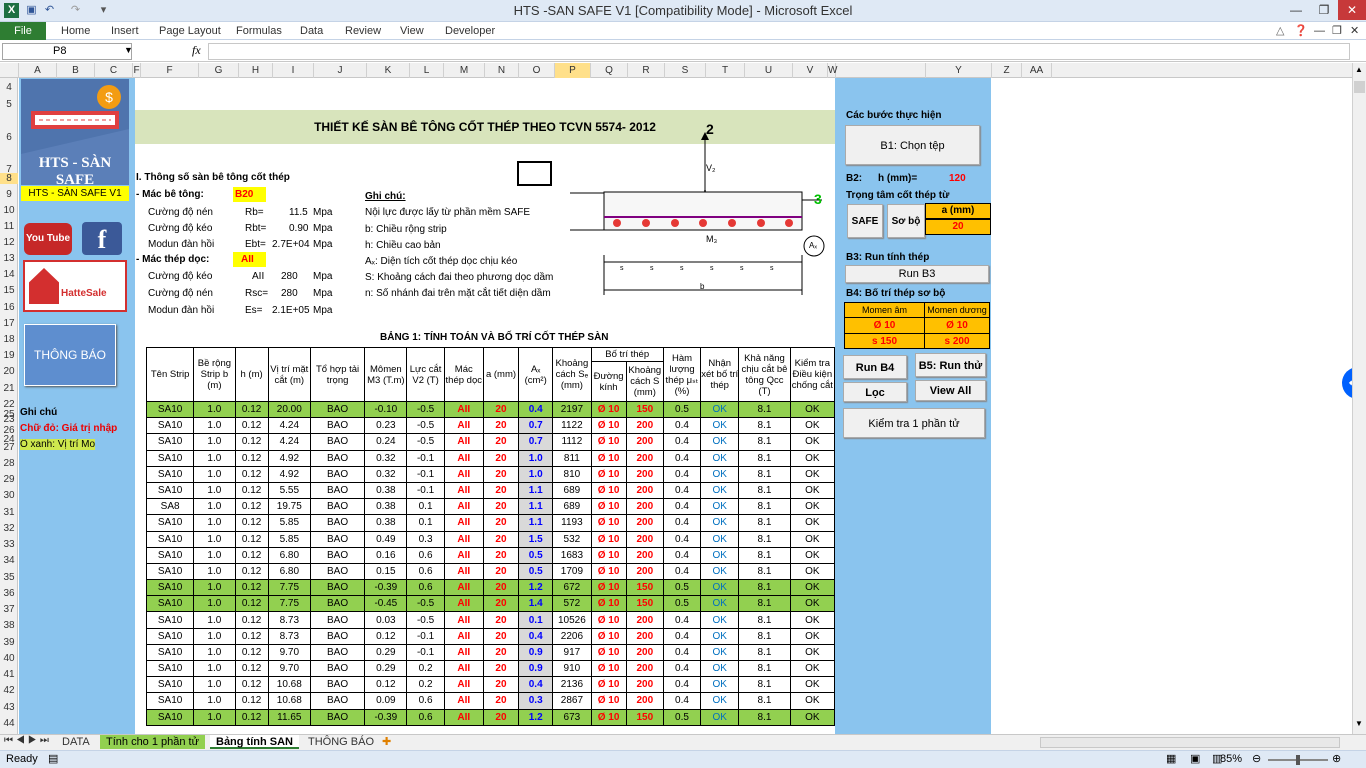 The image size is (1366, 768). I want to click on table-cell: 1683, so click(572, 555).